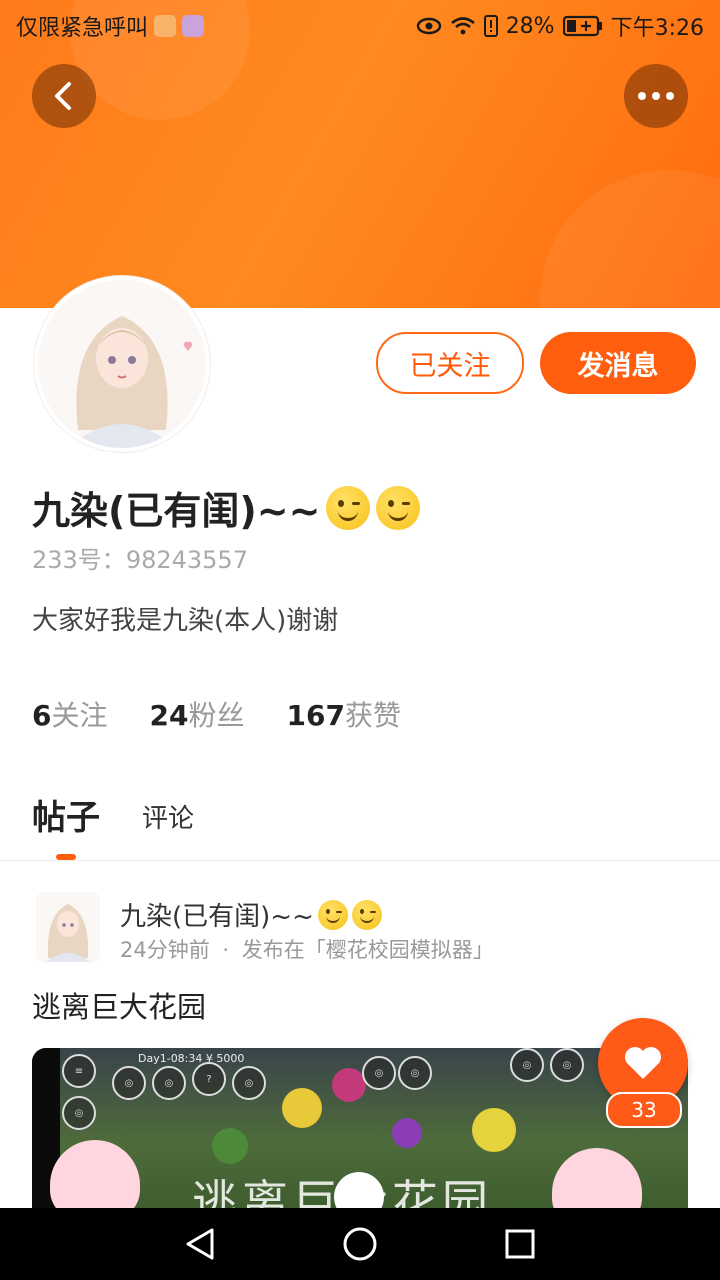 Image resolution: width=720 pixels, height=1280 pixels. What do you see at coordinates (191, 1058) in the screenshot?
I see `game-day-money: Day1-08:34 ¥ 5000` at bounding box center [191, 1058].